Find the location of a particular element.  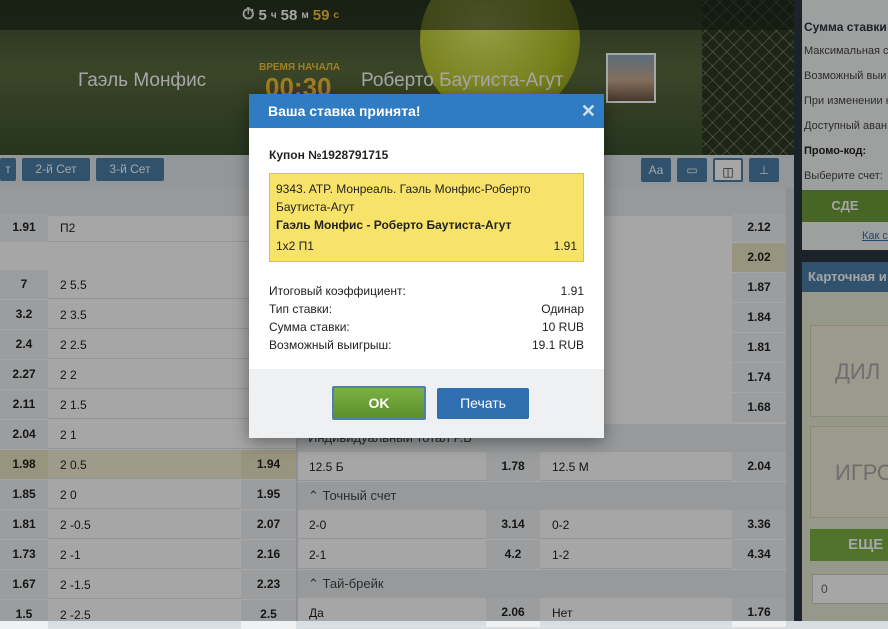

coupon-number: Купон №1928791715 is located at coordinates (329, 155).